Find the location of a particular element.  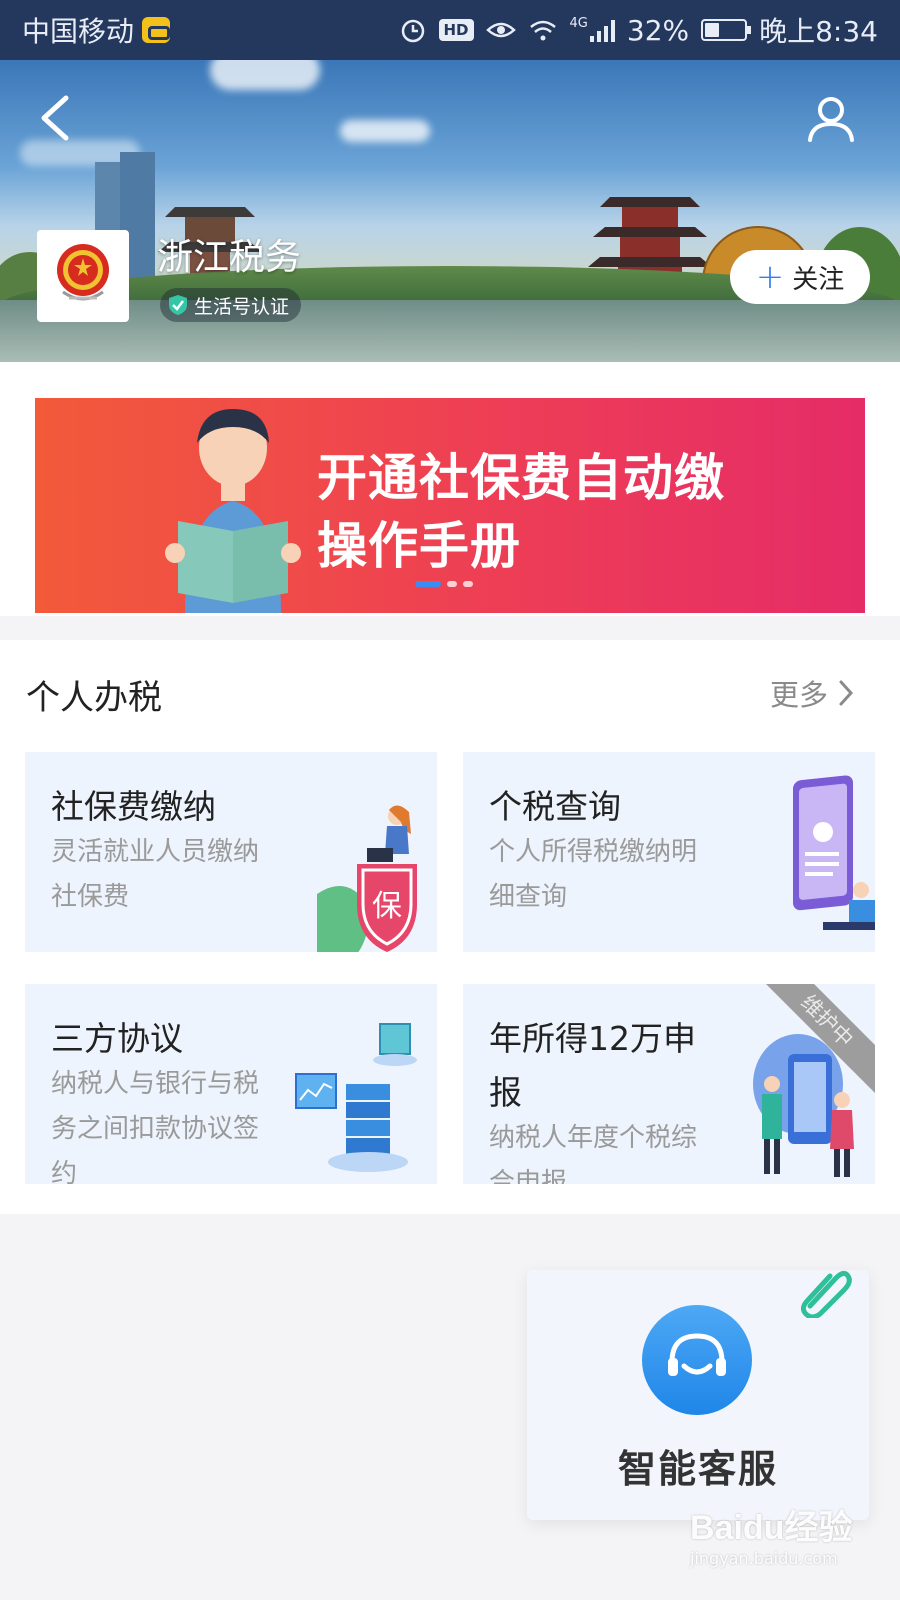

banner-indicator is located at coordinates (444, 584).